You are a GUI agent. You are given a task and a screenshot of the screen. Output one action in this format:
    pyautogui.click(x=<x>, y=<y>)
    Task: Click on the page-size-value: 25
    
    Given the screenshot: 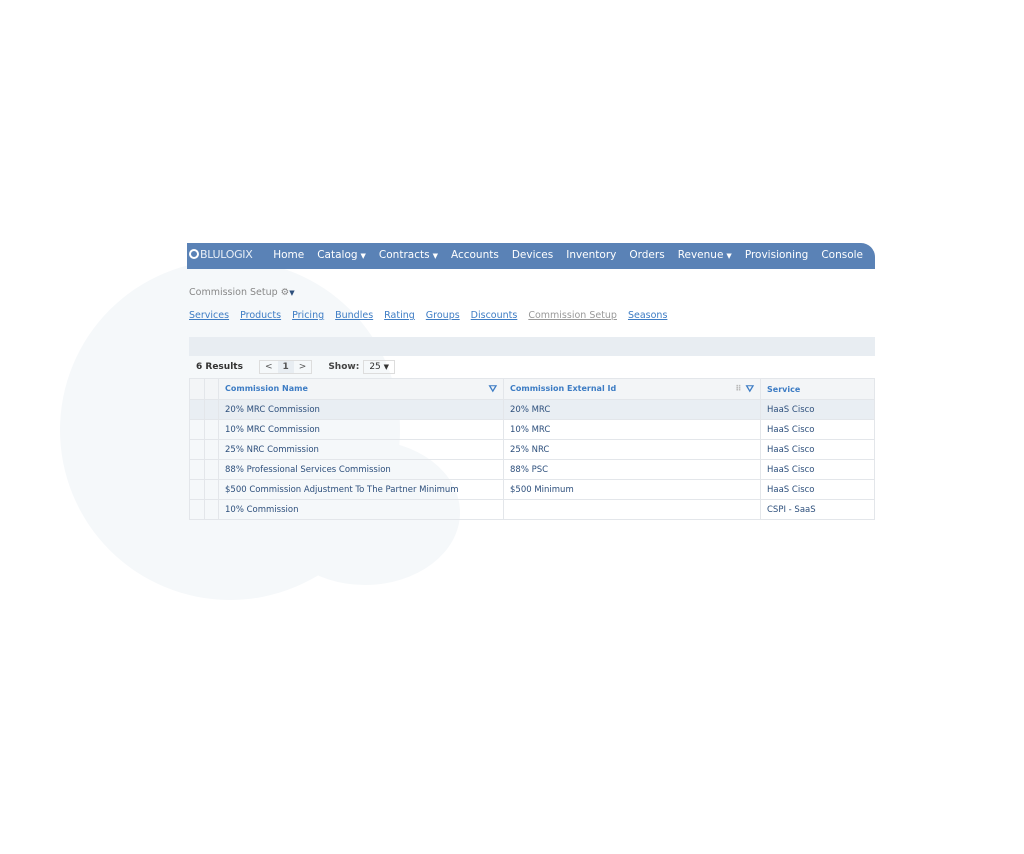 What is the action you would take?
    pyautogui.click(x=375, y=367)
    